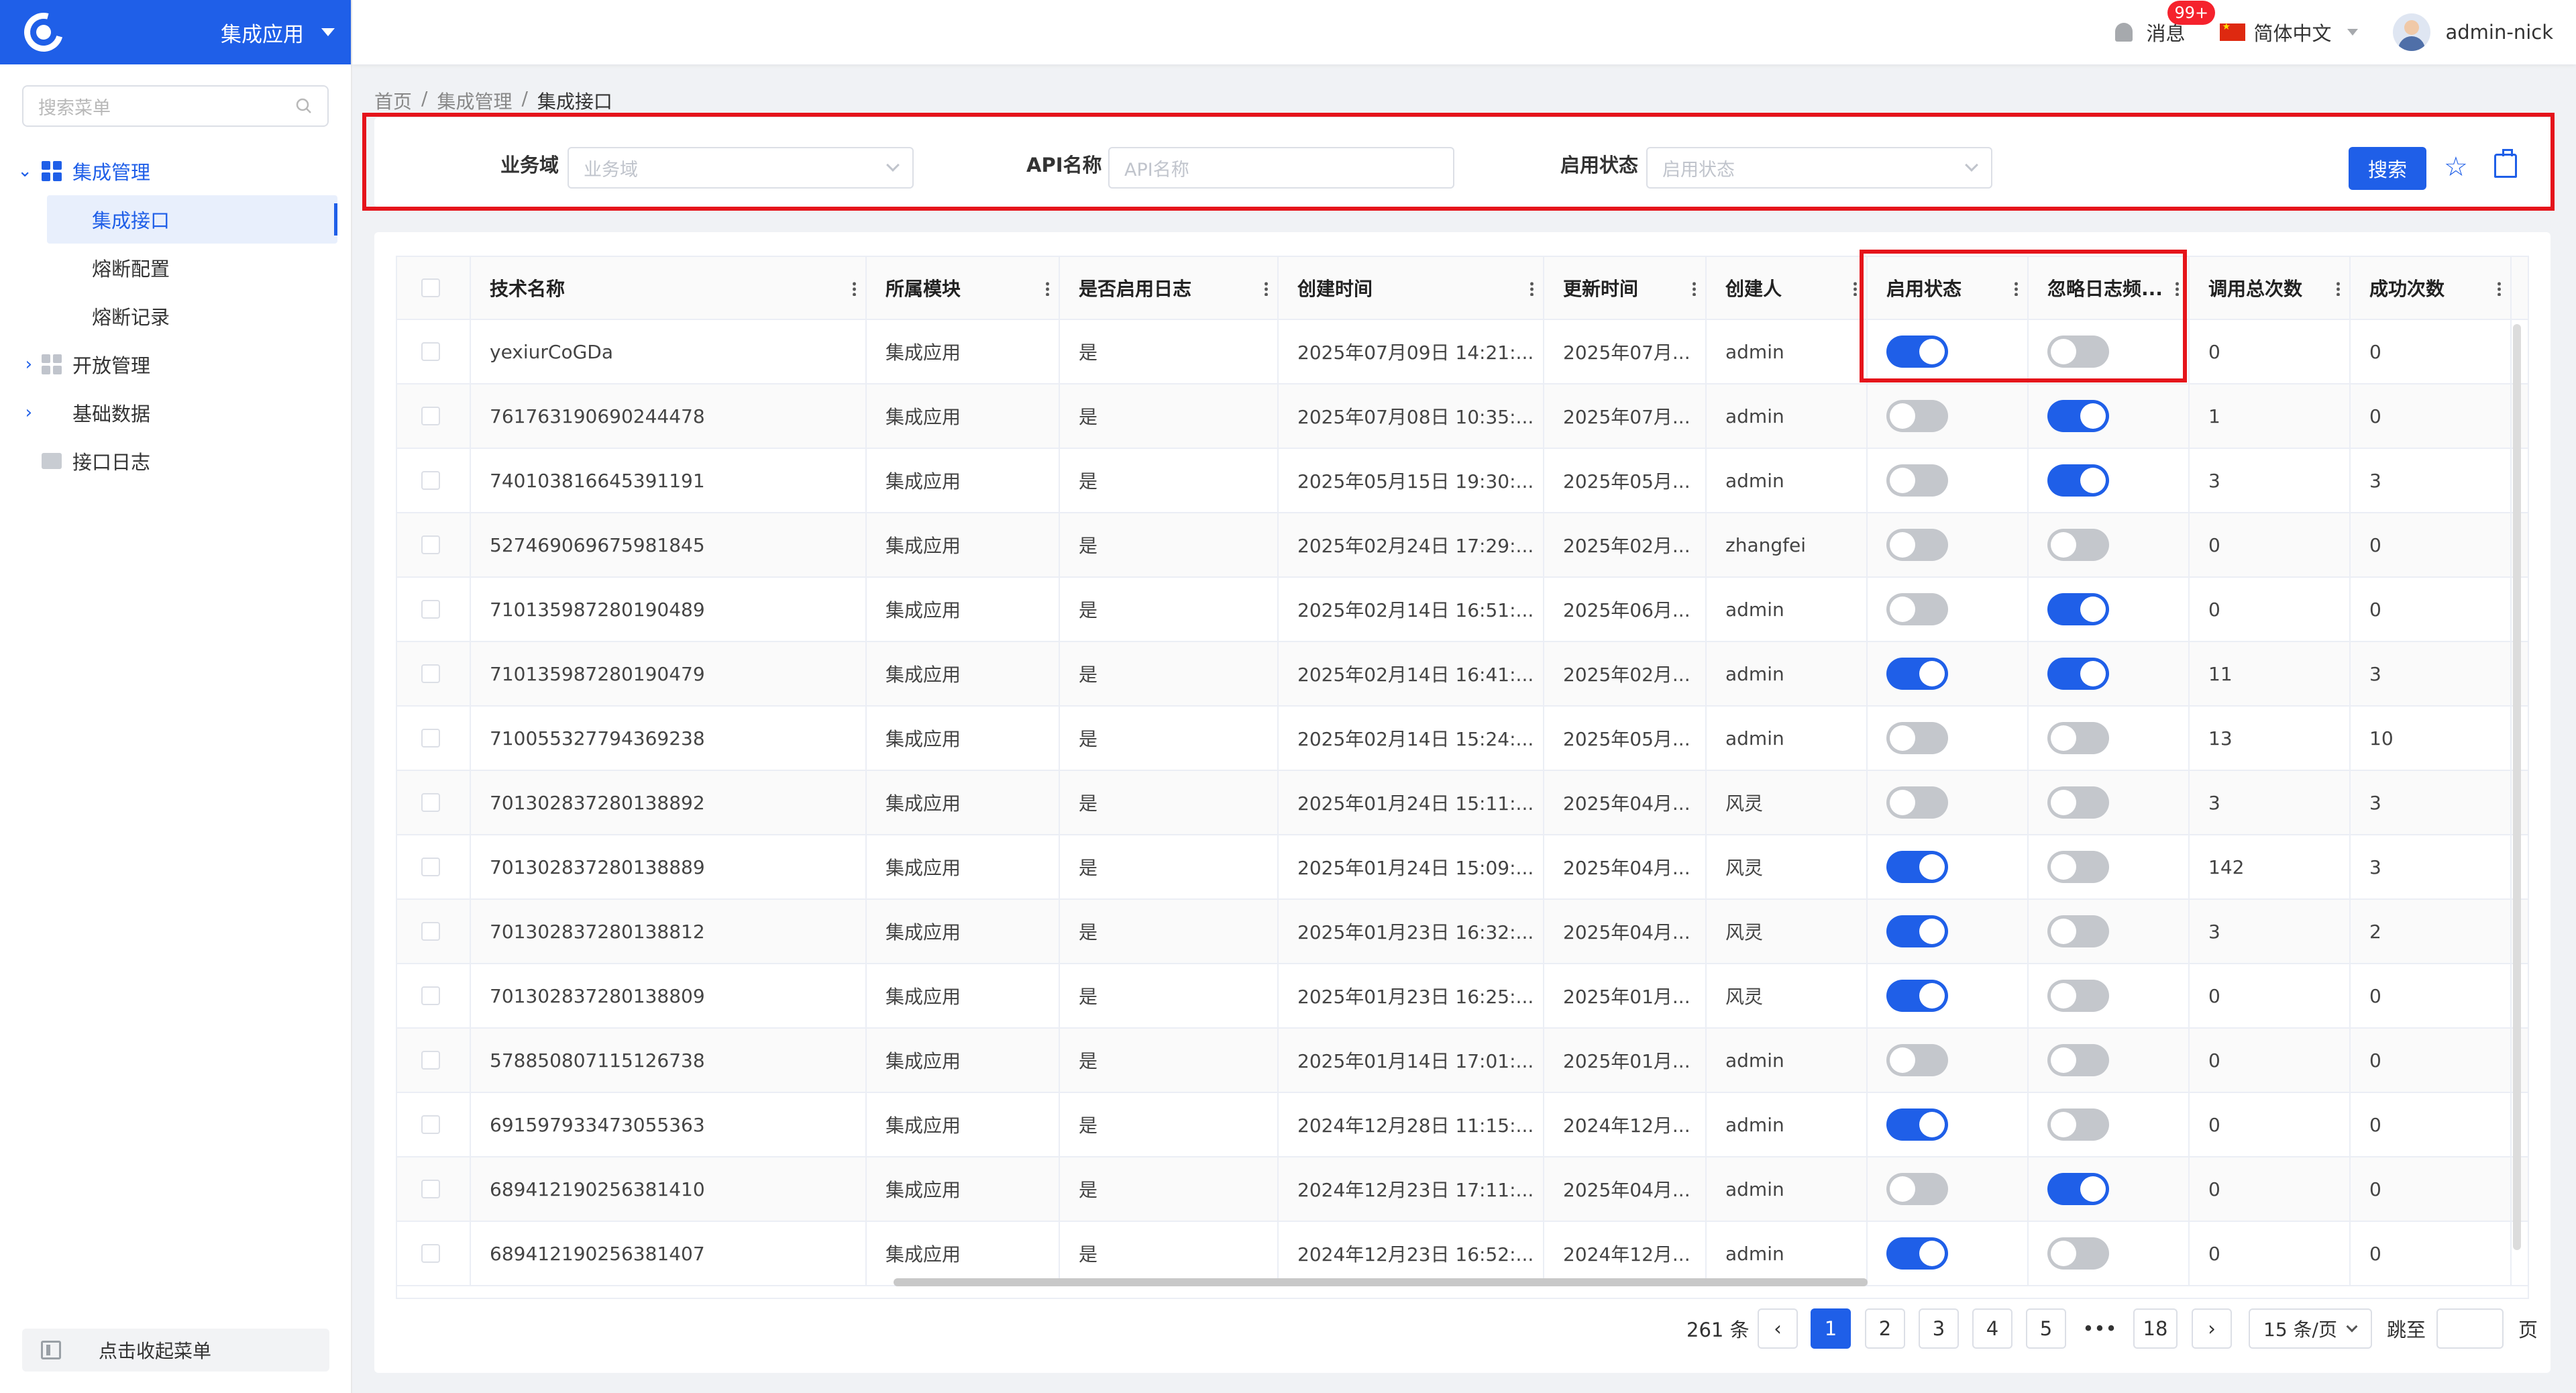 Image resolution: width=2576 pixels, height=1393 pixels. I want to click on status-select: 启用状态, so click(1819, 168).